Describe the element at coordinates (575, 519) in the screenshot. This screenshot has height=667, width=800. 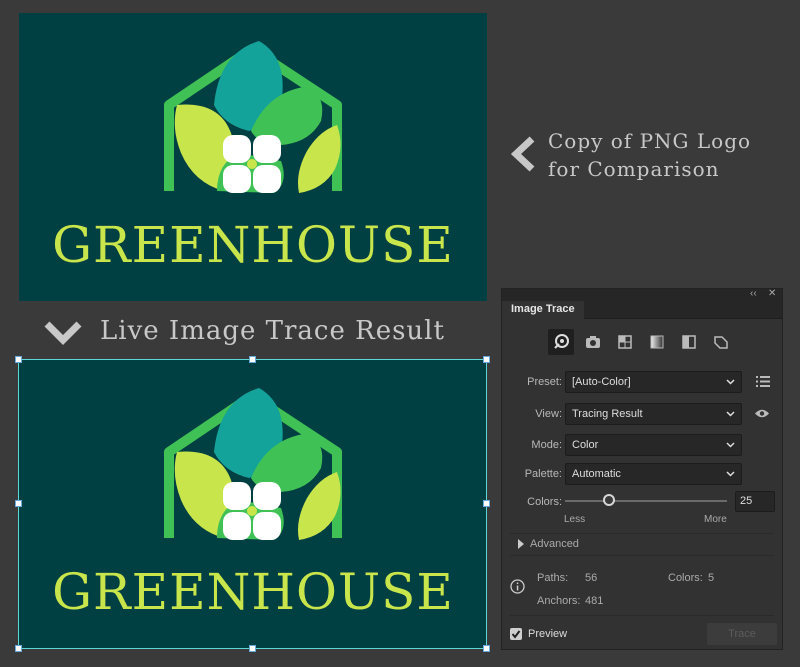
I see `slider-less-label: Less` at that location.